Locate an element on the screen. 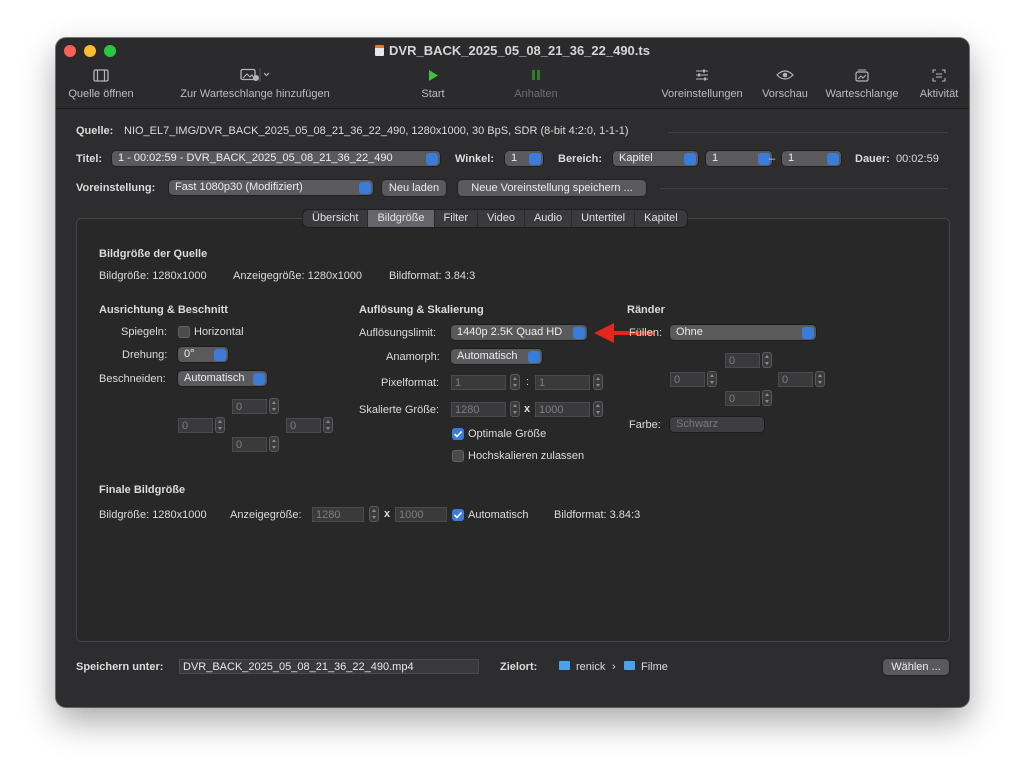 The width and height of the screenshot is (1025, 782). tab-audio: Audio is located at coordinates (549, 218).